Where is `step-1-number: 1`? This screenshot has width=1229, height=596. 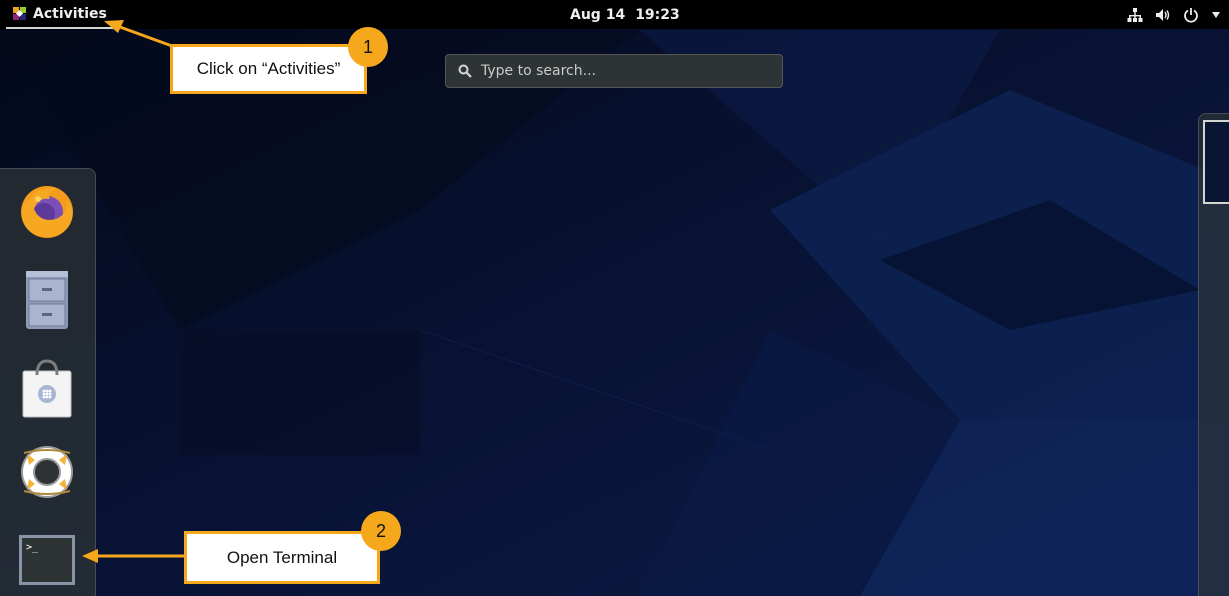
step-1-number: 1 is located at coordinates (367, 46).